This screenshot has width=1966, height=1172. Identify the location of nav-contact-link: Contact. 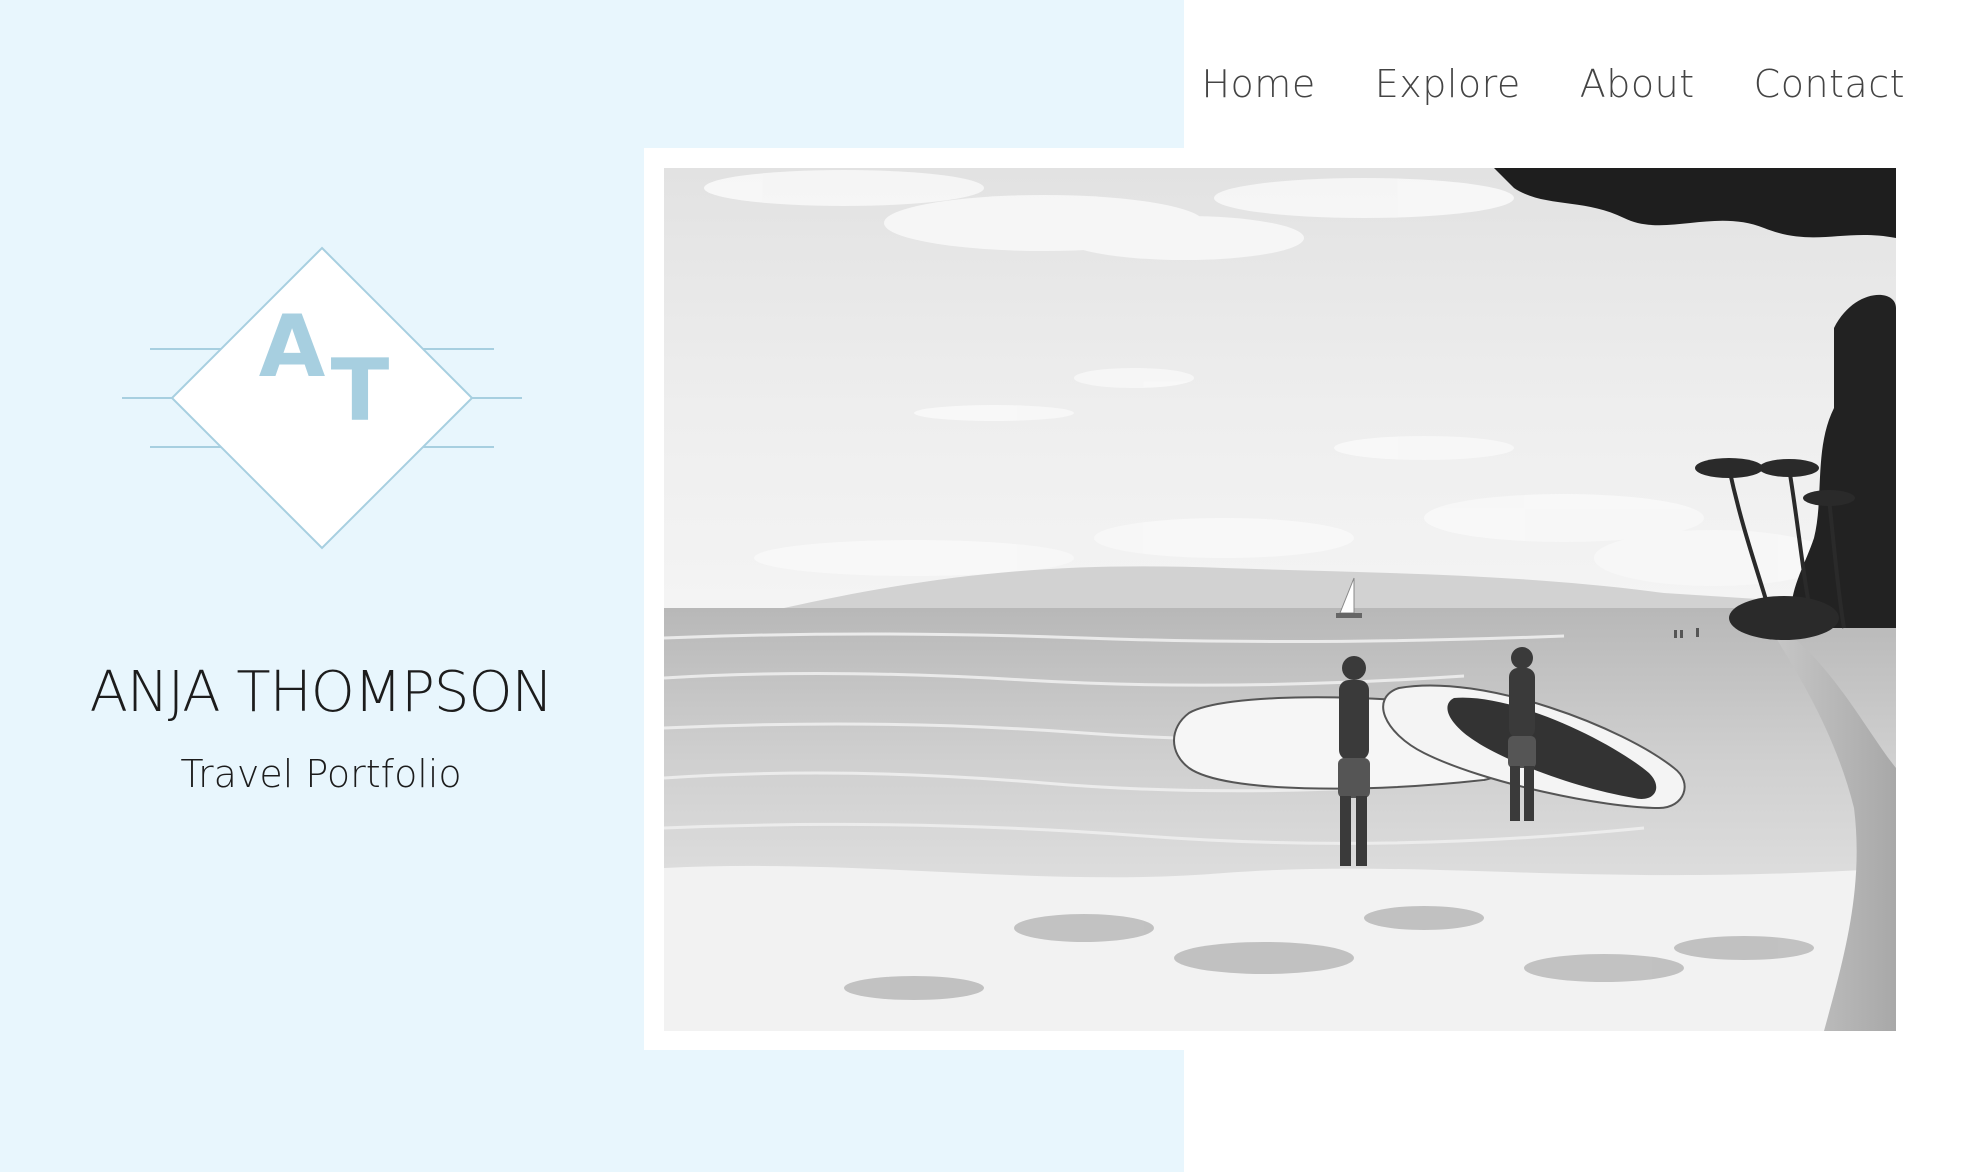
(1829, 84).